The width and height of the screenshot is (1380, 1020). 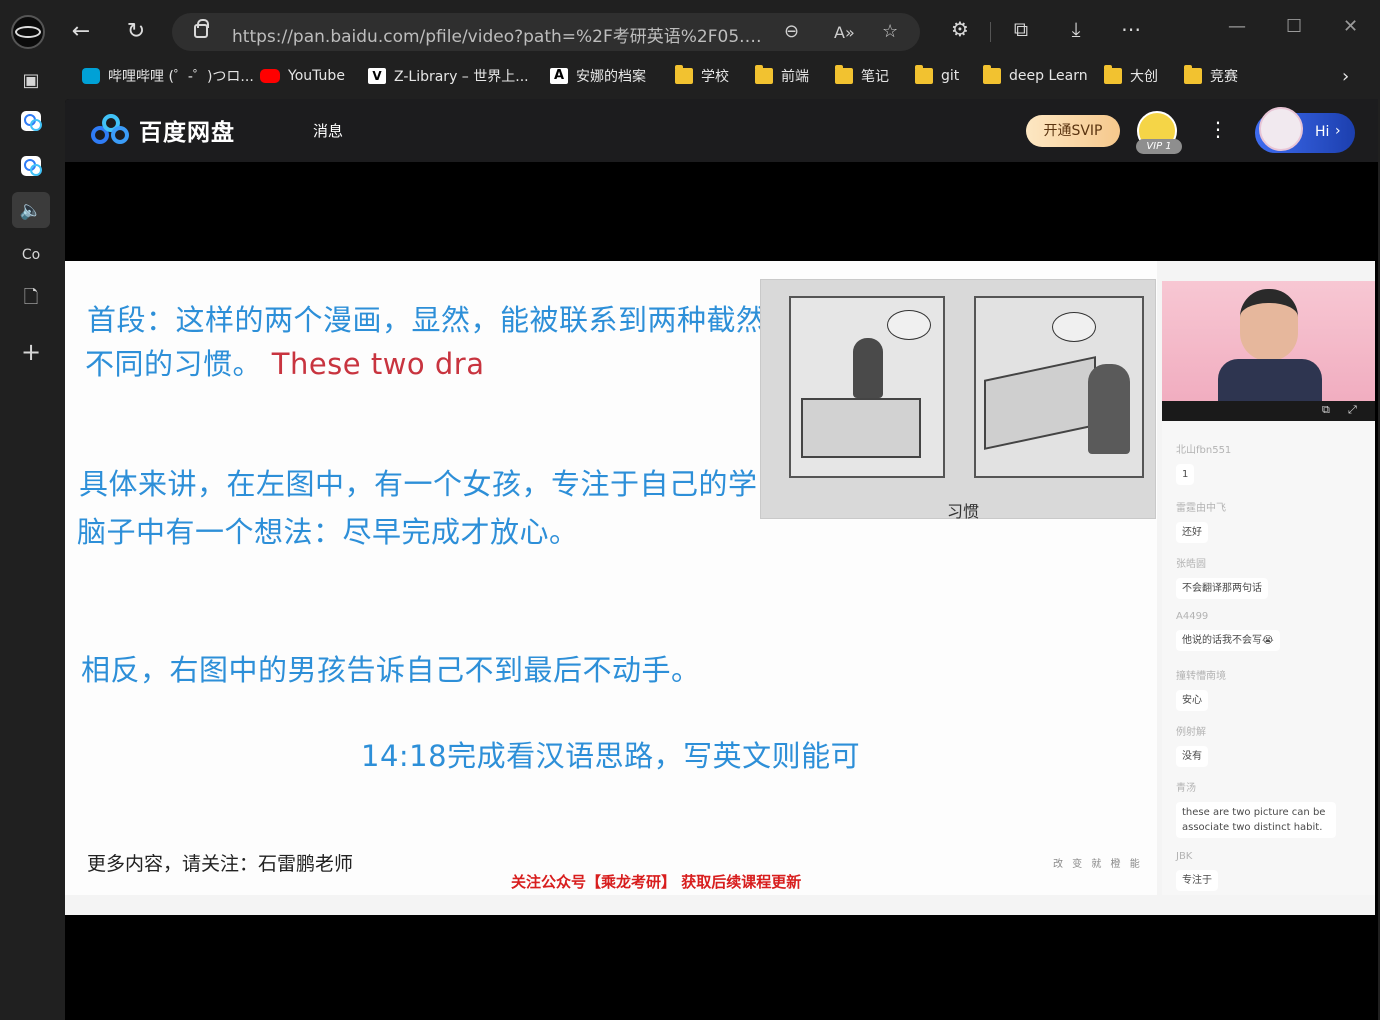 I want to click on open-svip-button: 开通SVIP, so click(x=1073, y=131).